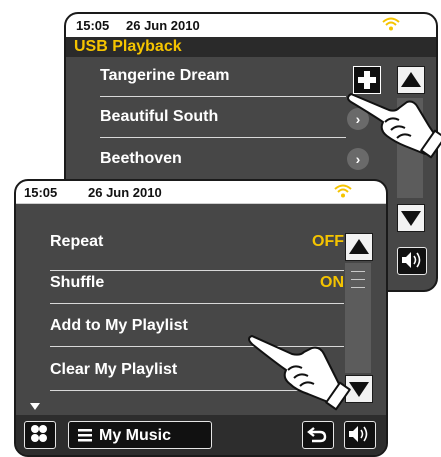 The width and height of the screenshot is (441, 457). I want to click on option-label: Clear My Playlist, so click(114, 369).